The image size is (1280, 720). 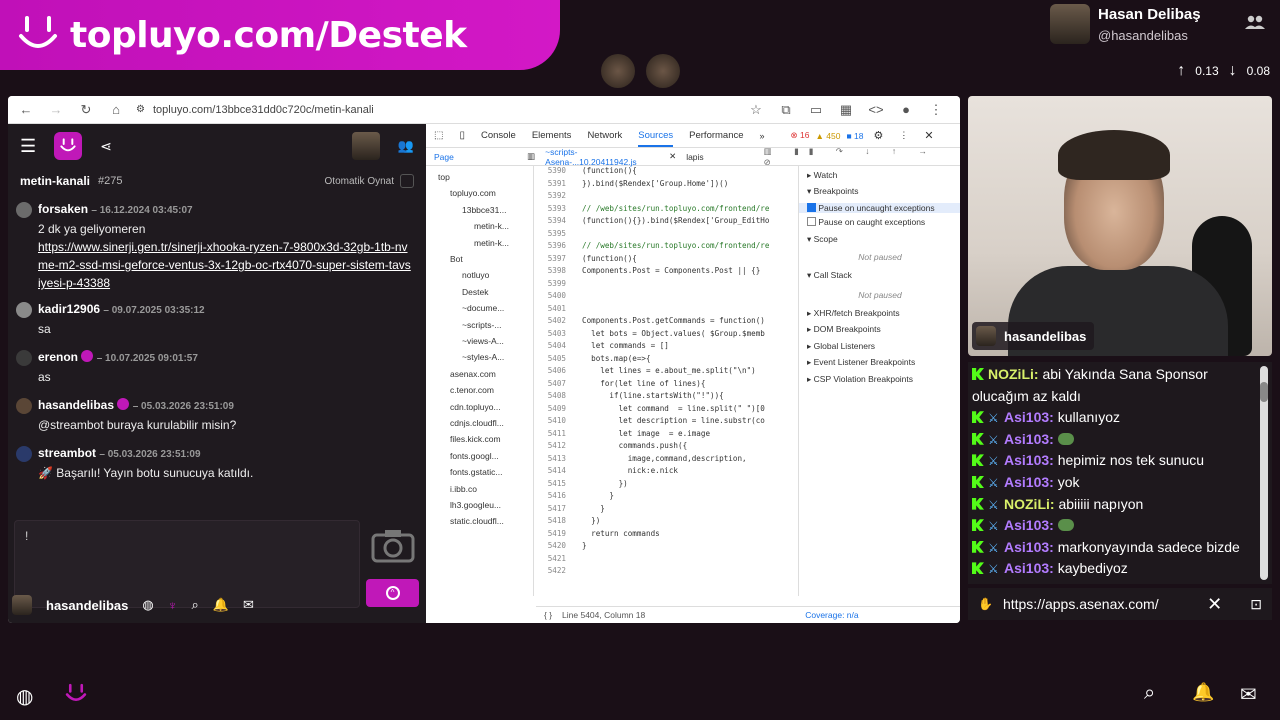 What do you see at coordinates (551, 283) in the screenshot?
I see `line-number: 5399` at bounding box center [551, 283].